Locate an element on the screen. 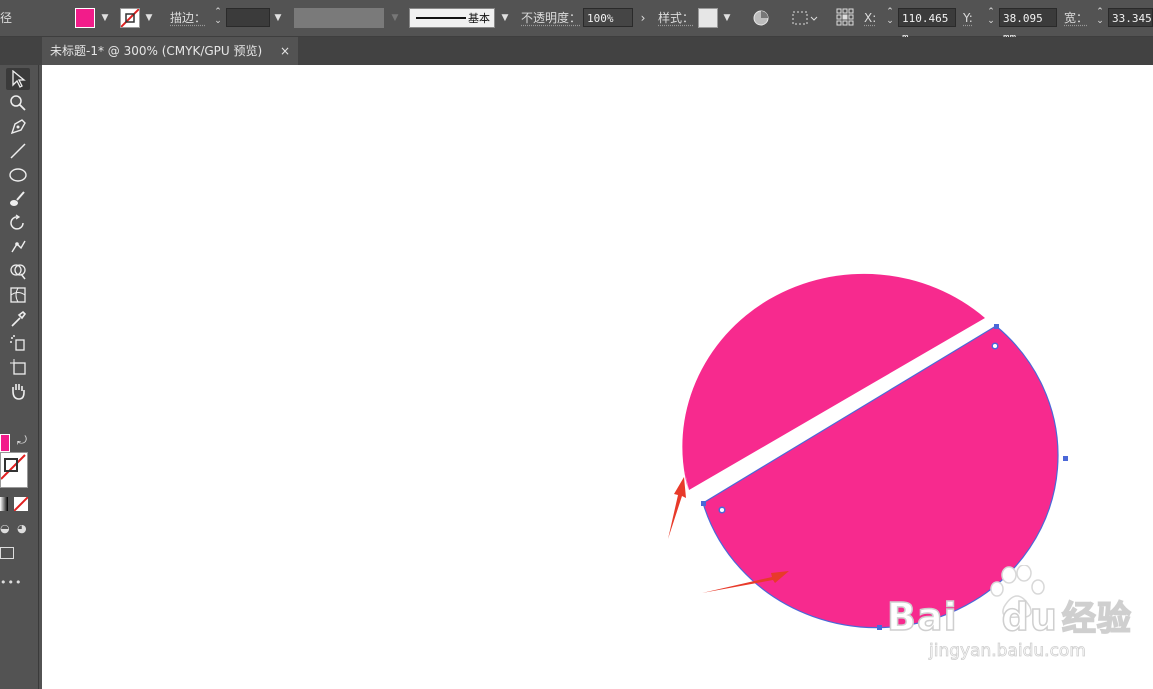  panel-label-cut: 径 is located at coordinates (6, 18).